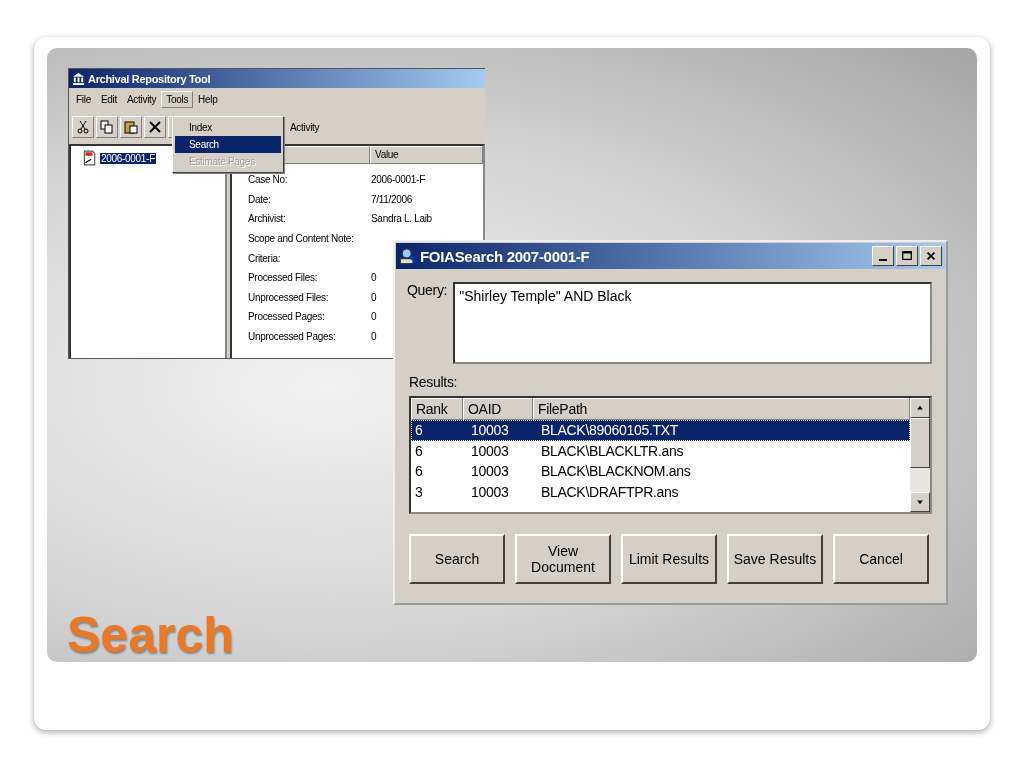  What do you see at coordinates (883, 260) in the screenshot?
I see `minimize-icon` at bounding box center [883, 260].